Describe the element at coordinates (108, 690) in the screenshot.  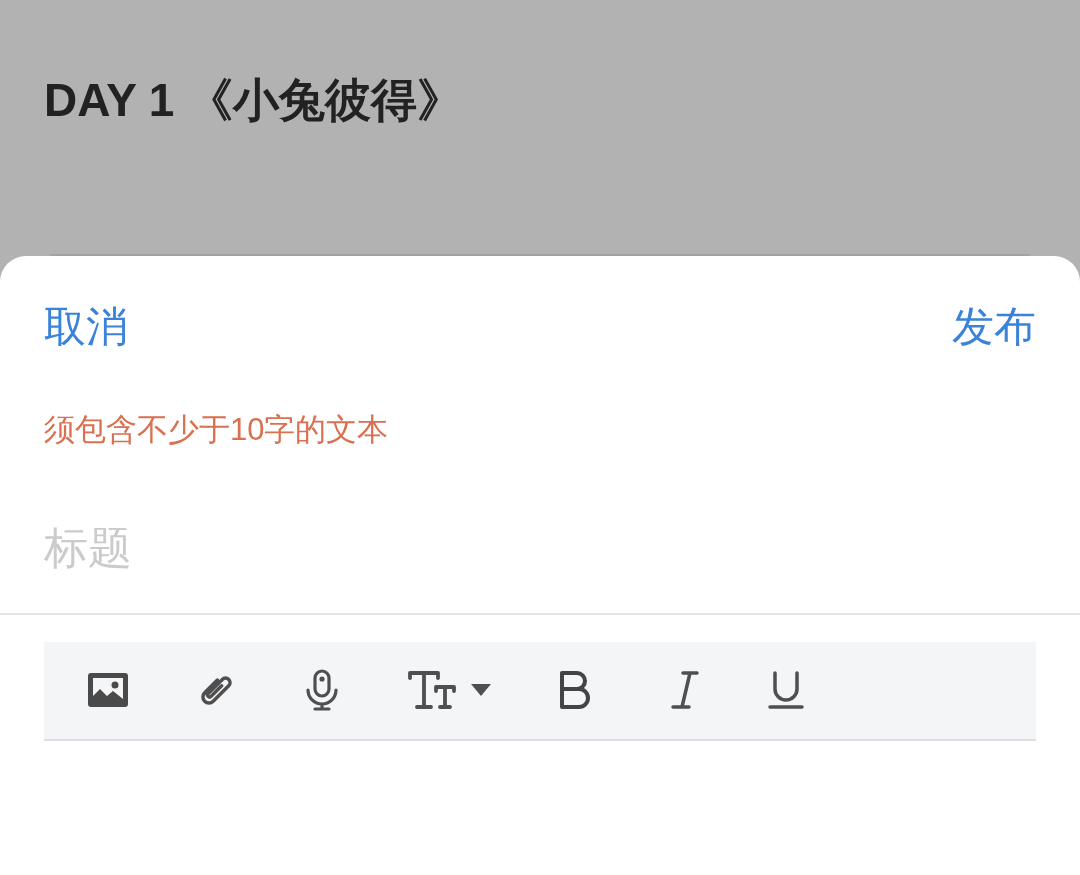
I see `image-icon` at that location.